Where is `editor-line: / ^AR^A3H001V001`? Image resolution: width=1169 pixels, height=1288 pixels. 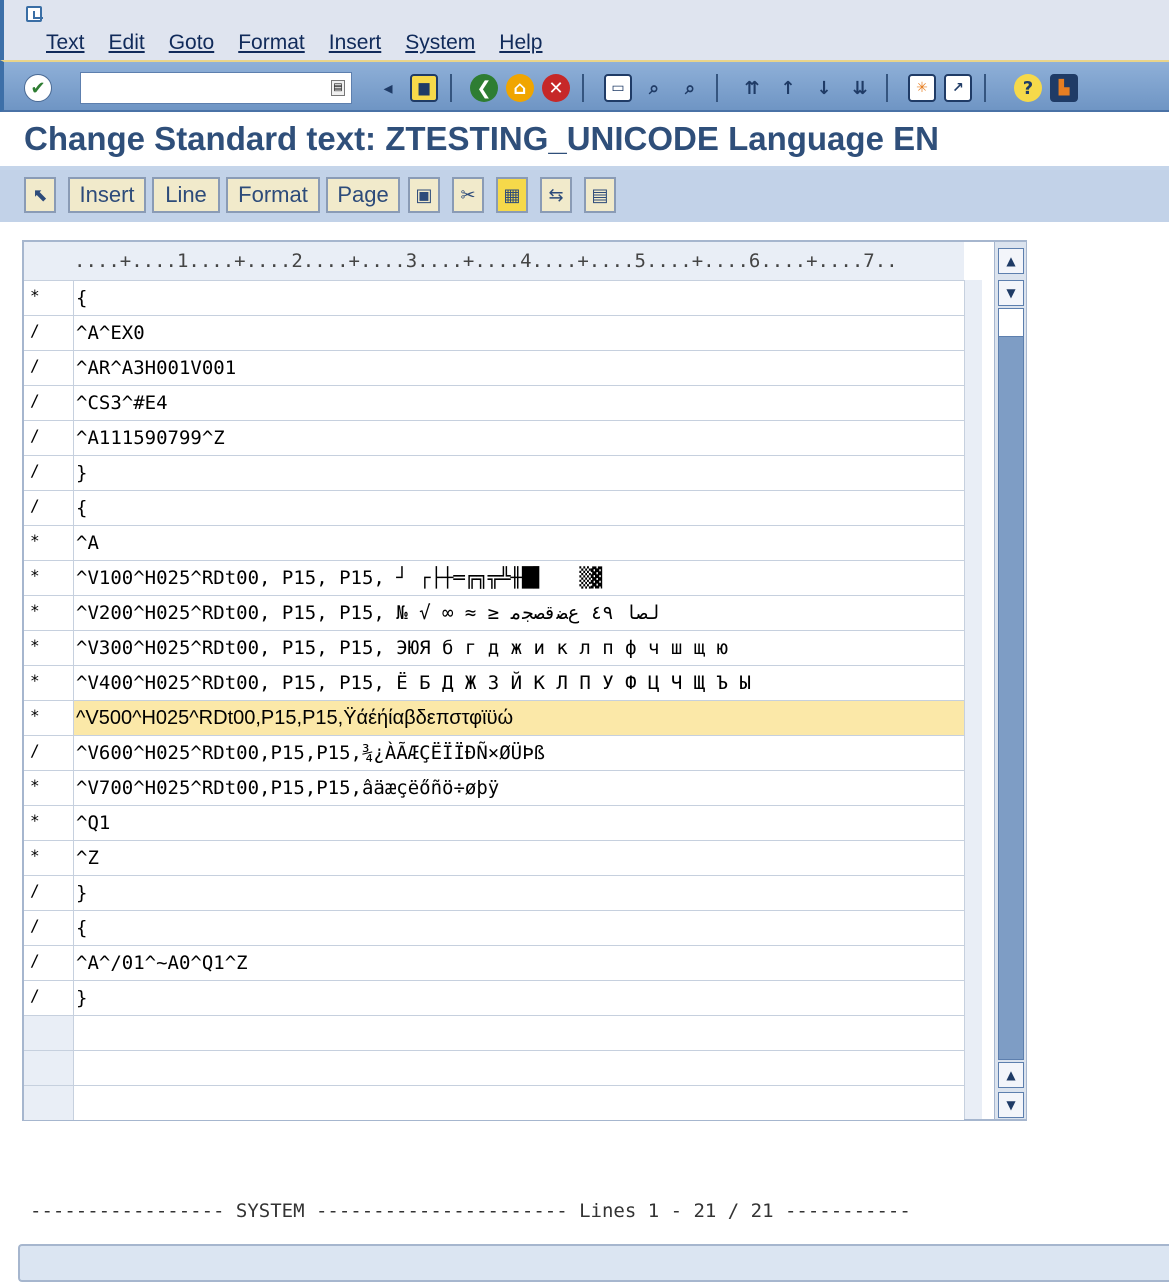
editor-line: / ^AR^A3H001V001 is located at coordinates (494, 367).